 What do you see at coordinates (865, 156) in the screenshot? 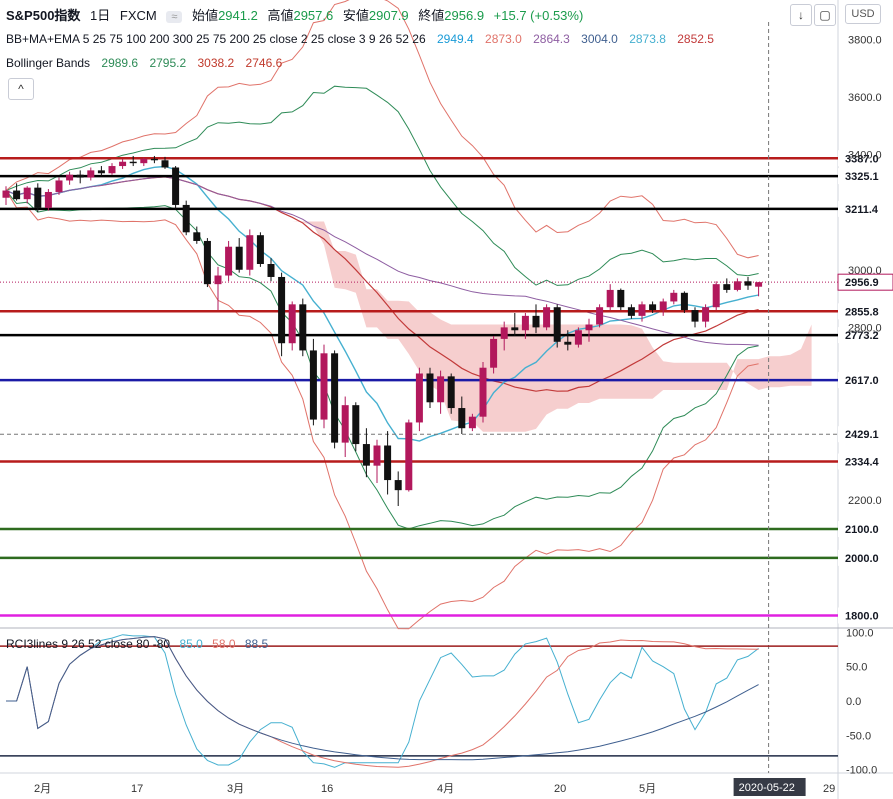
I see `price-tick-label: 3400.0` at bounding box center [865, 156].